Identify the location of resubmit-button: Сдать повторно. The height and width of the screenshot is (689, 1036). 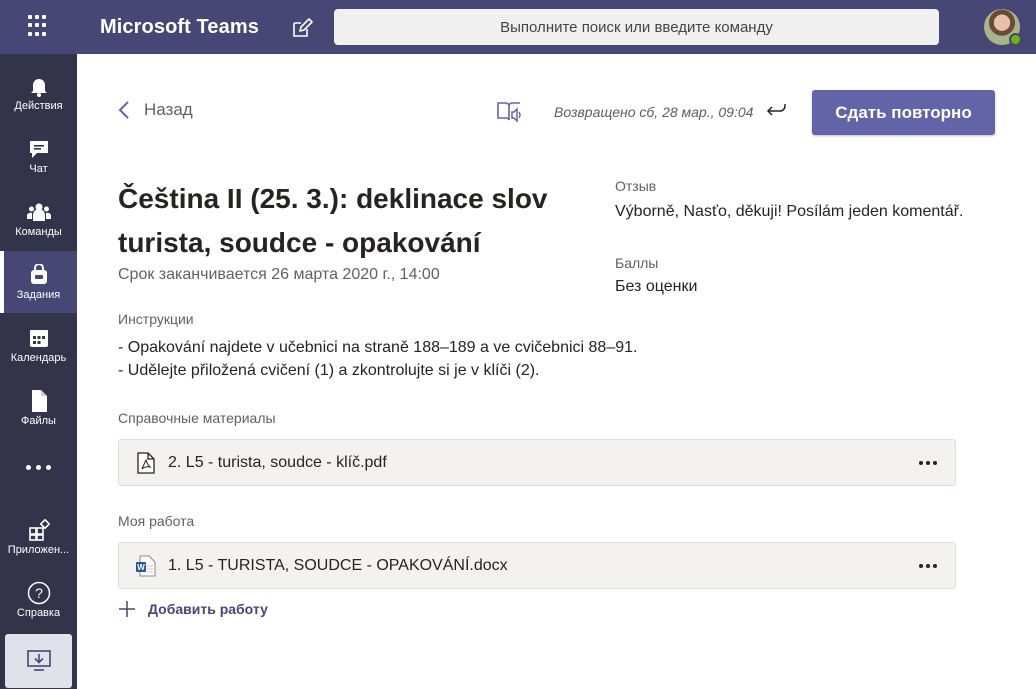
(903, 112).